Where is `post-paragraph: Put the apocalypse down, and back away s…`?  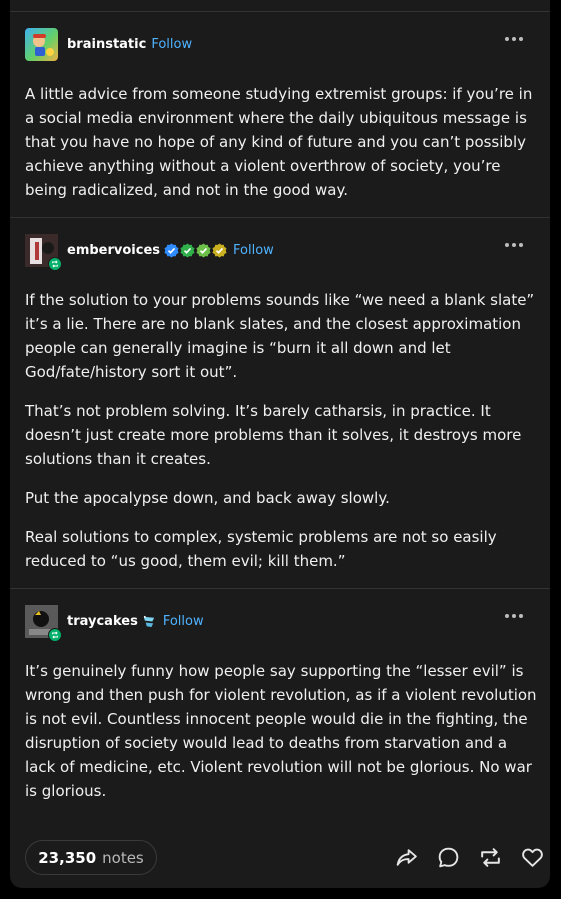
post-paragraph: Put the apocalypse down, and back away s… is located at coordinates (207, 498).